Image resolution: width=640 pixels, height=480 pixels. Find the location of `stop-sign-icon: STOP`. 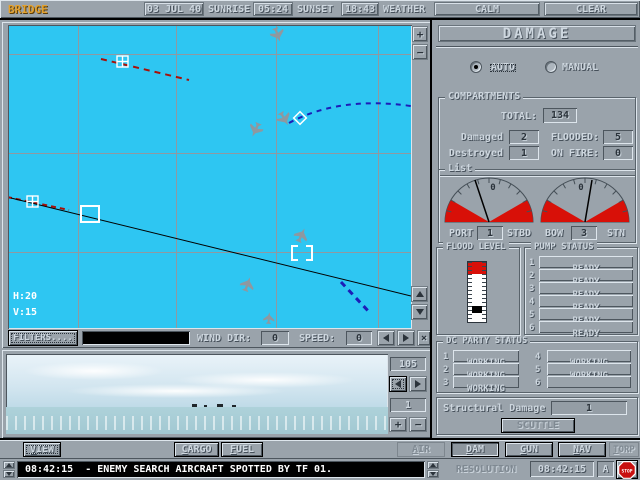

stop-sign-icon: STOP is located at coordinates (627, 469).